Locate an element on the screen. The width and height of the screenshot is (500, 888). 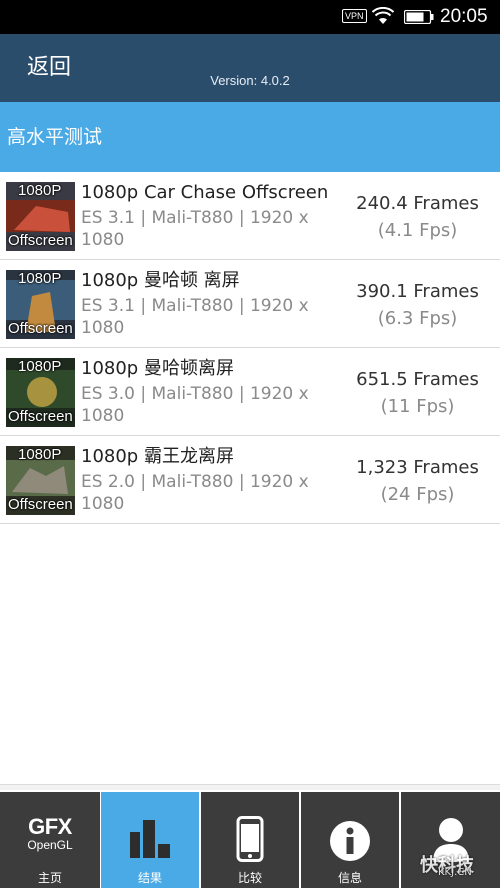
phone-icon is located at coordinates (250, 839).